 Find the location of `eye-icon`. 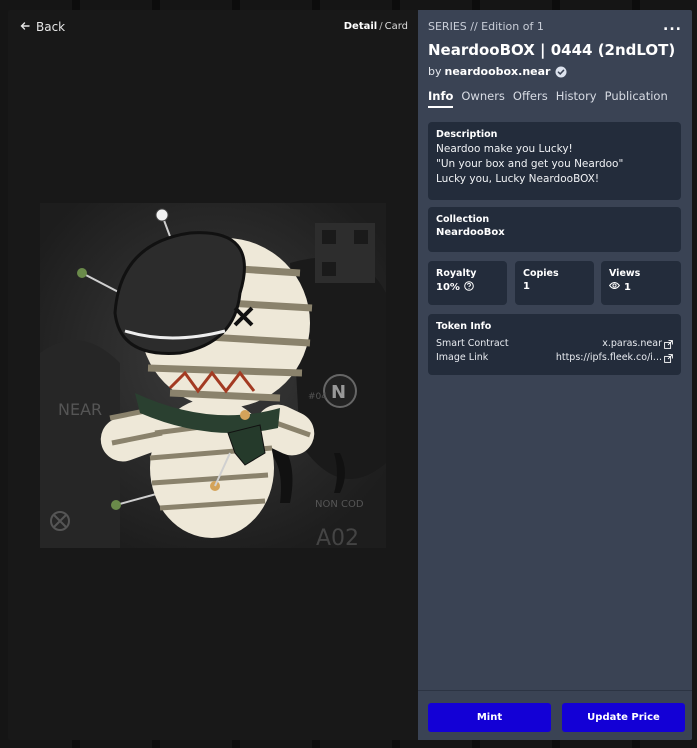

eye-icon is located at coordinates (614, 287).